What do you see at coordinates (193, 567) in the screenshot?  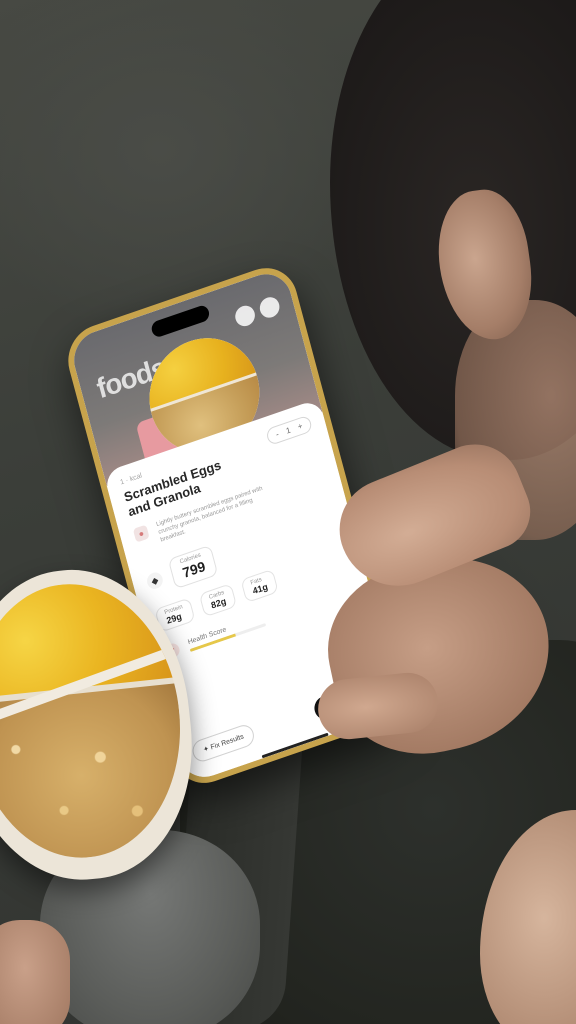 I see `calories-box: Calories 799` at bounding box center [193, 567].